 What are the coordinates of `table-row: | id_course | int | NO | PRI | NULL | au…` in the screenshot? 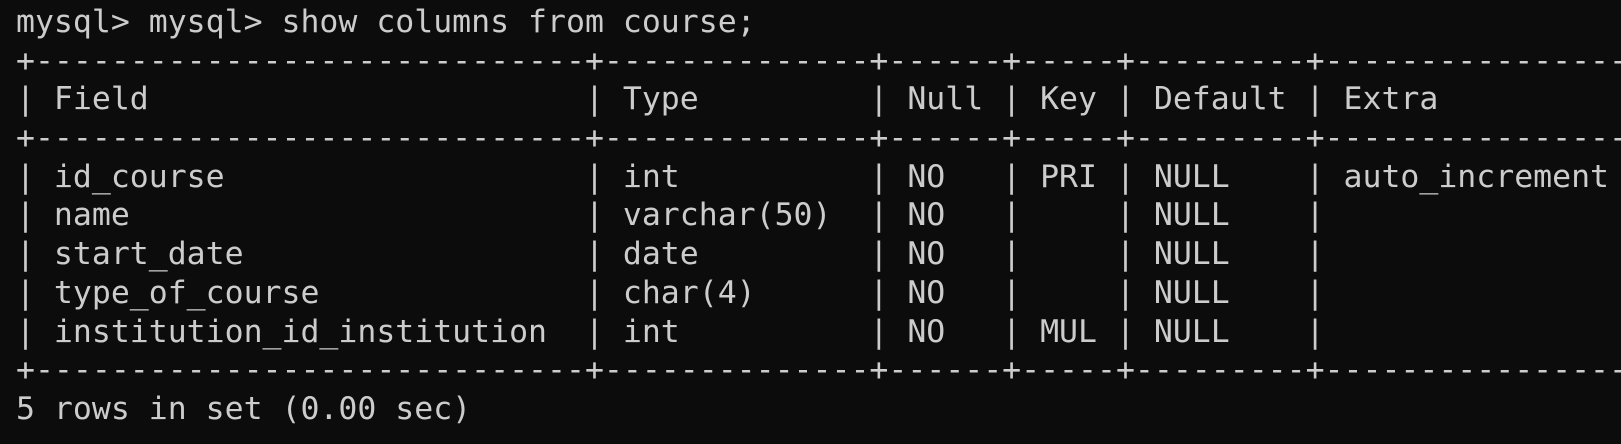 It's located at (818, 176).